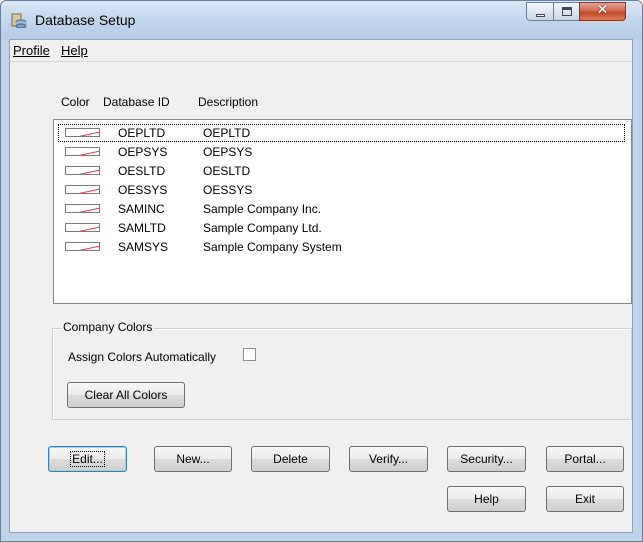 This screenshot has height=542, width=643. I want to click on delete-label: Delete, so click(290, 459).